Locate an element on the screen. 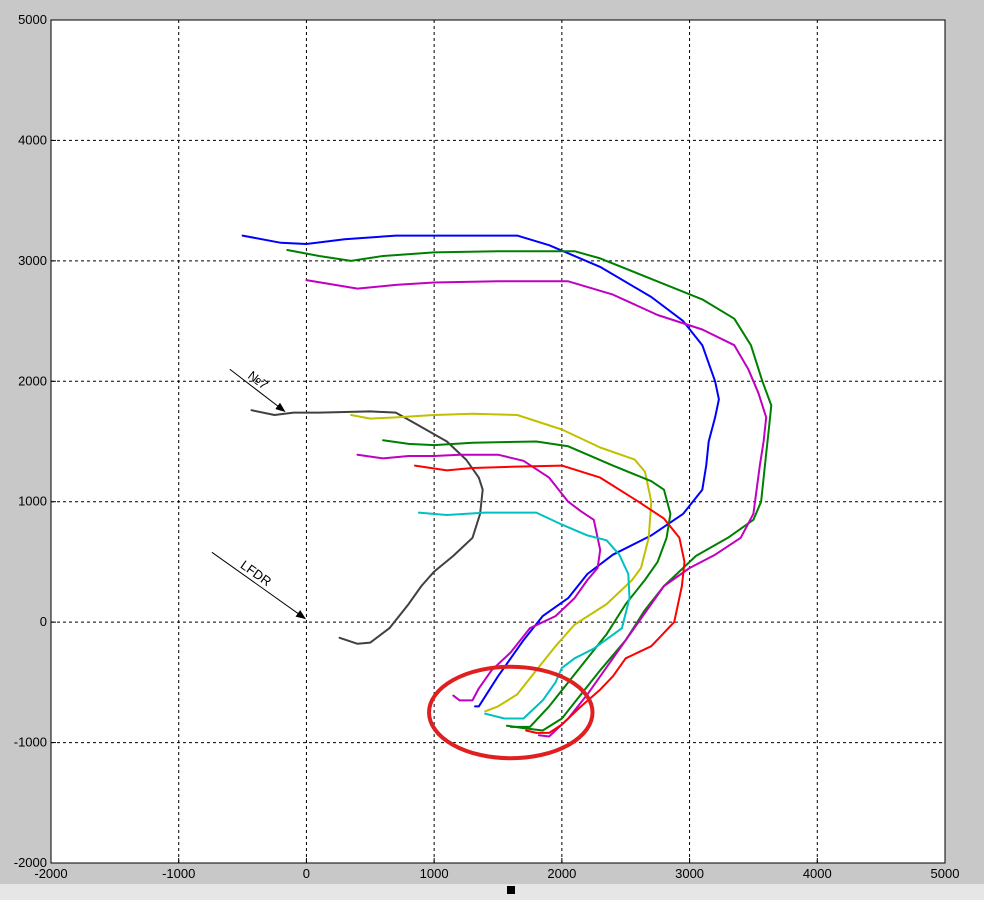 This screenshot has width=984, height=900. x-tick-label-3: 1000 is located at coordinates (434, 873).